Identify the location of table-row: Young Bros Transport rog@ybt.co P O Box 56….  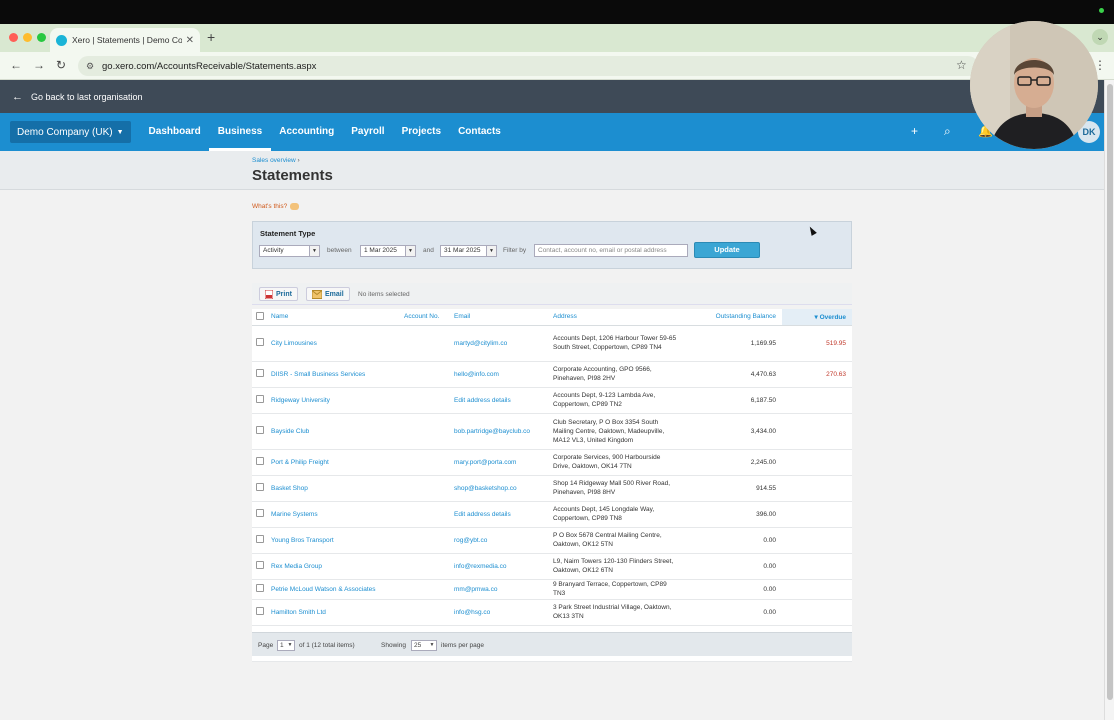
(552, 540).